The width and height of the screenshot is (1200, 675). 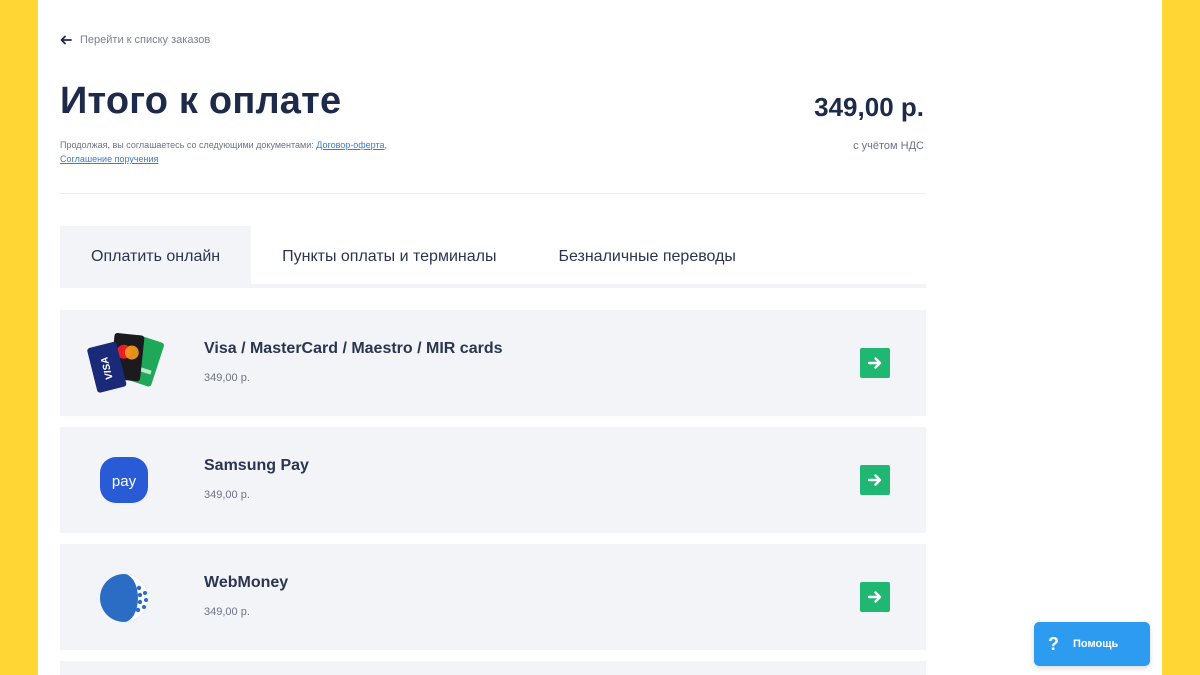 I want to click on divider, so click(x=493, y=193).